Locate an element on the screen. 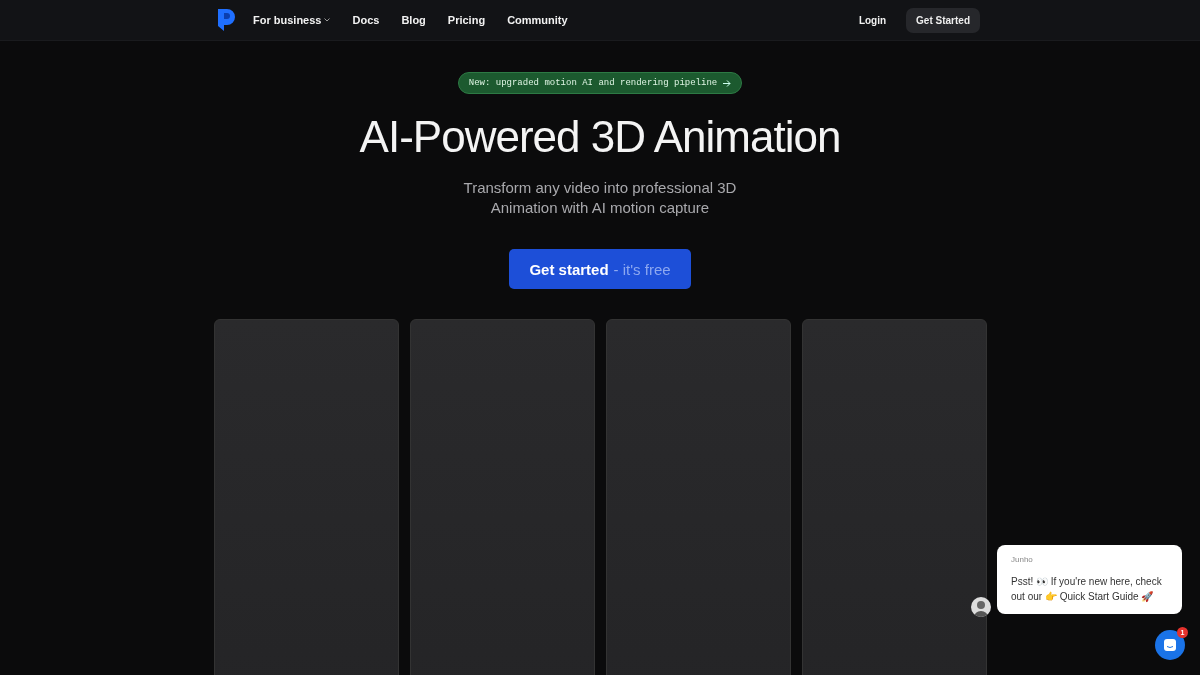 The width and height of the screenshot is (1200, 675). chat-message: Psst! 👀 If you're new here, check out our 👉 Quick Start Guide 🚀 is located at coordinates (1087, 589).